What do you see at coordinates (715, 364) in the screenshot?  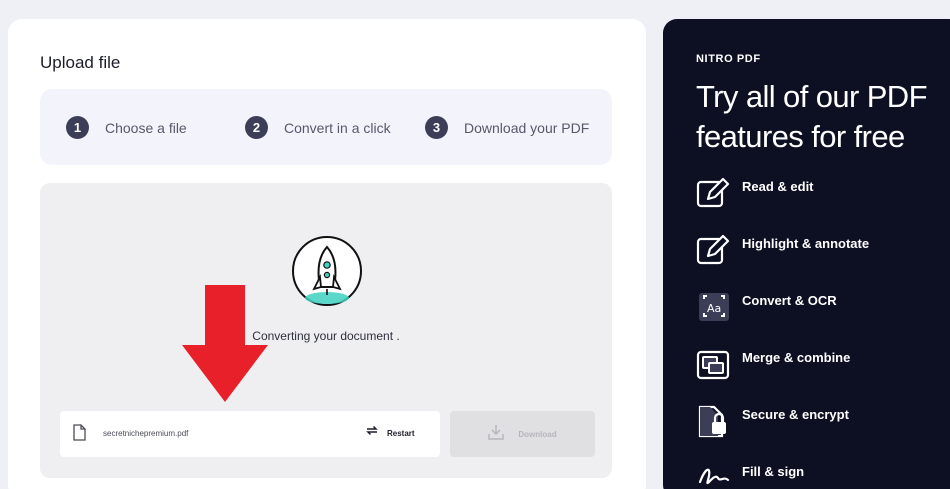 I see `merge-combine-icon` at bounding box center [715, 364].